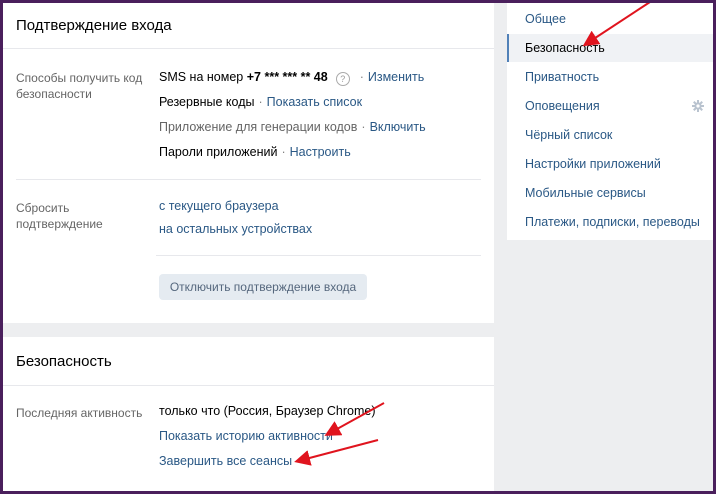 The image size is (716, 494). What do you see at coordinates (593, 164) in the screenshot?
I see `menu-item-label: Настройки приложений` at bounding box center [593, 164].